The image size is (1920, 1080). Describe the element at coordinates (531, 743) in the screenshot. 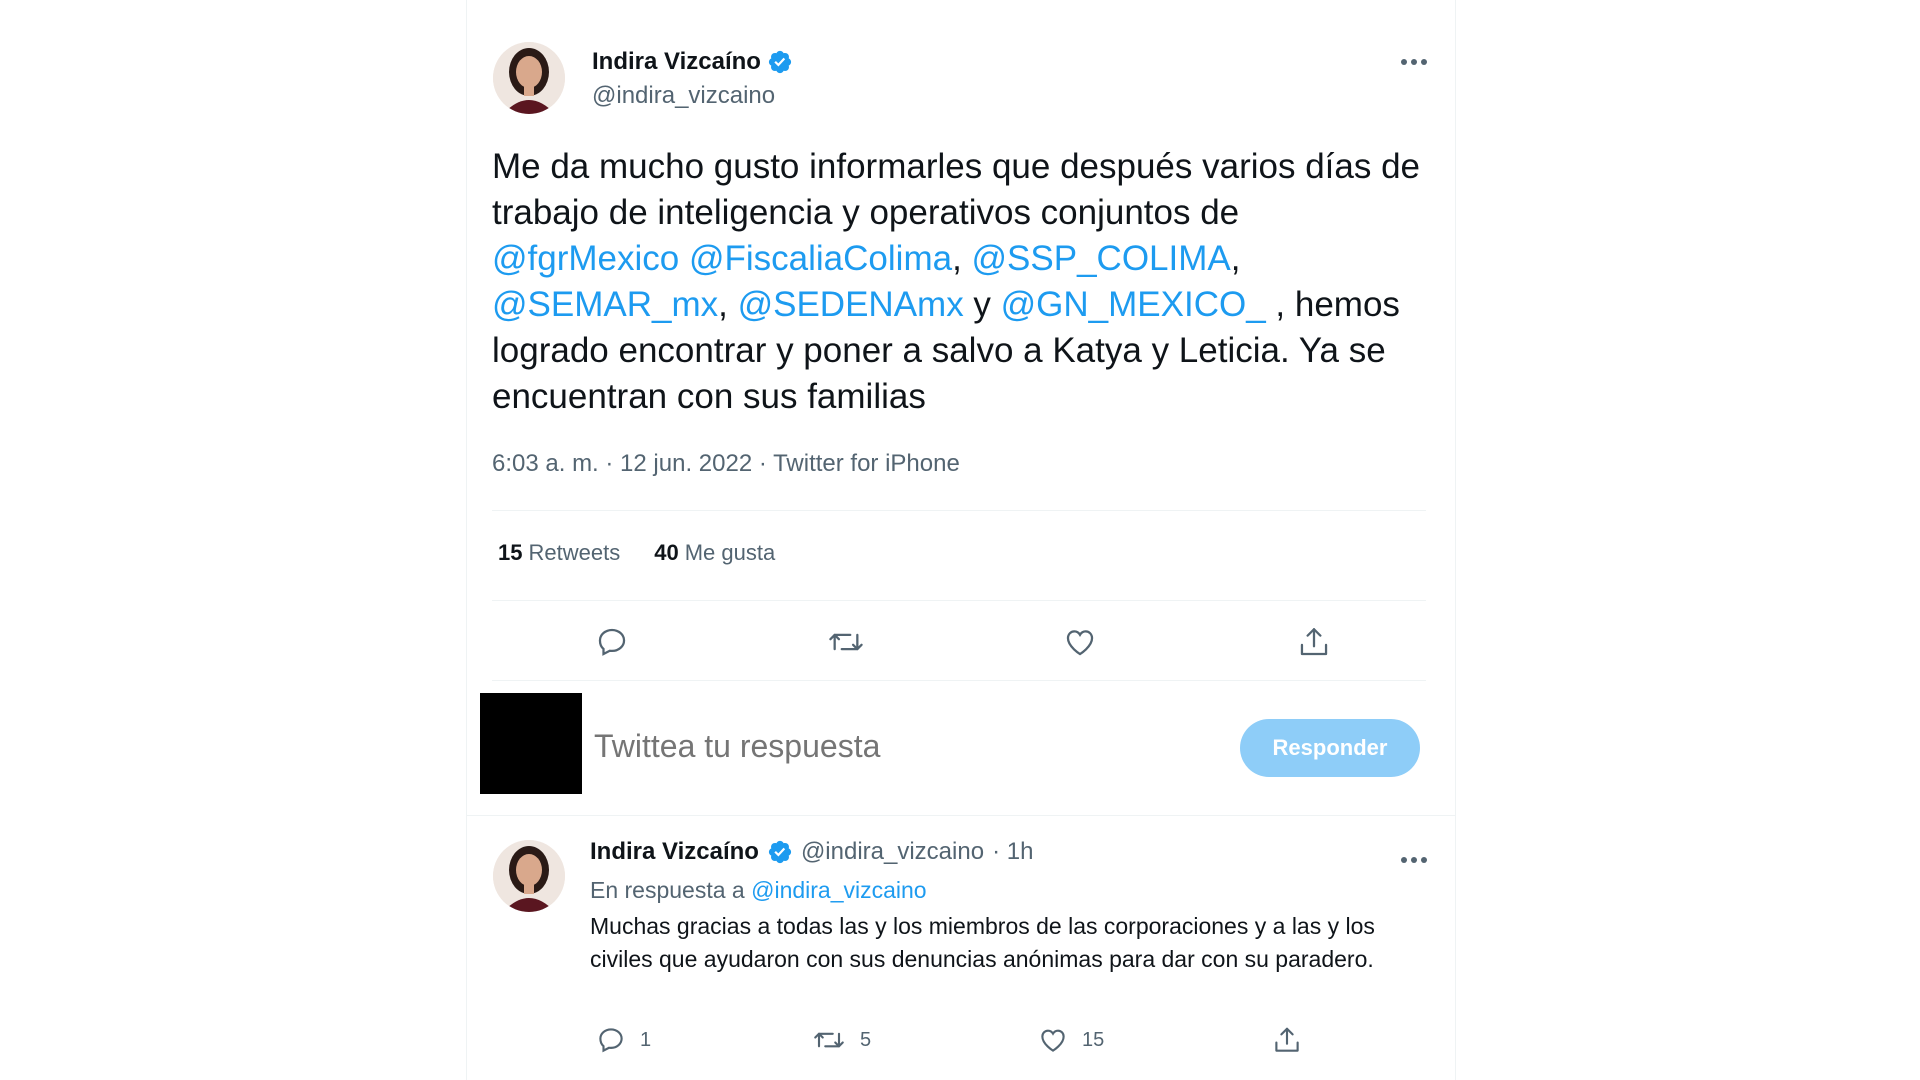

I see `user-avatar` at that location.